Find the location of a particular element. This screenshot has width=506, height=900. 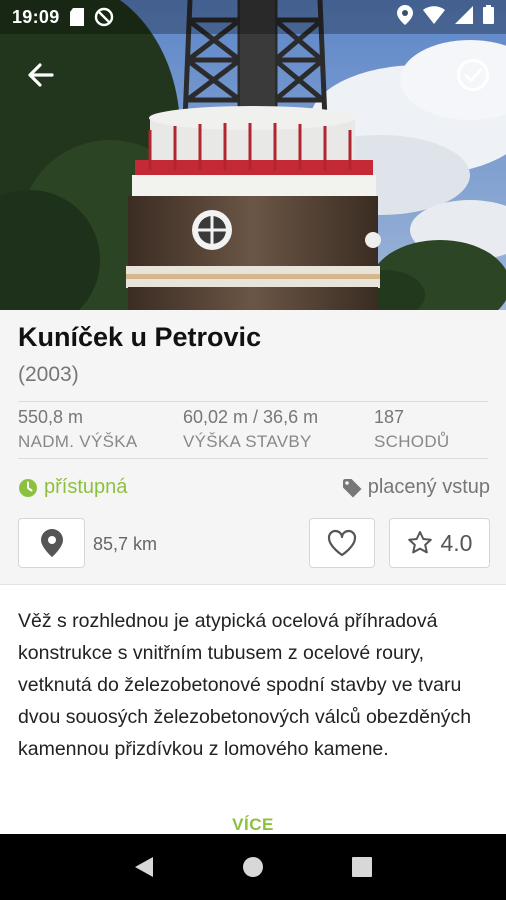

nav-back-button is located at coordinates (144, 867).